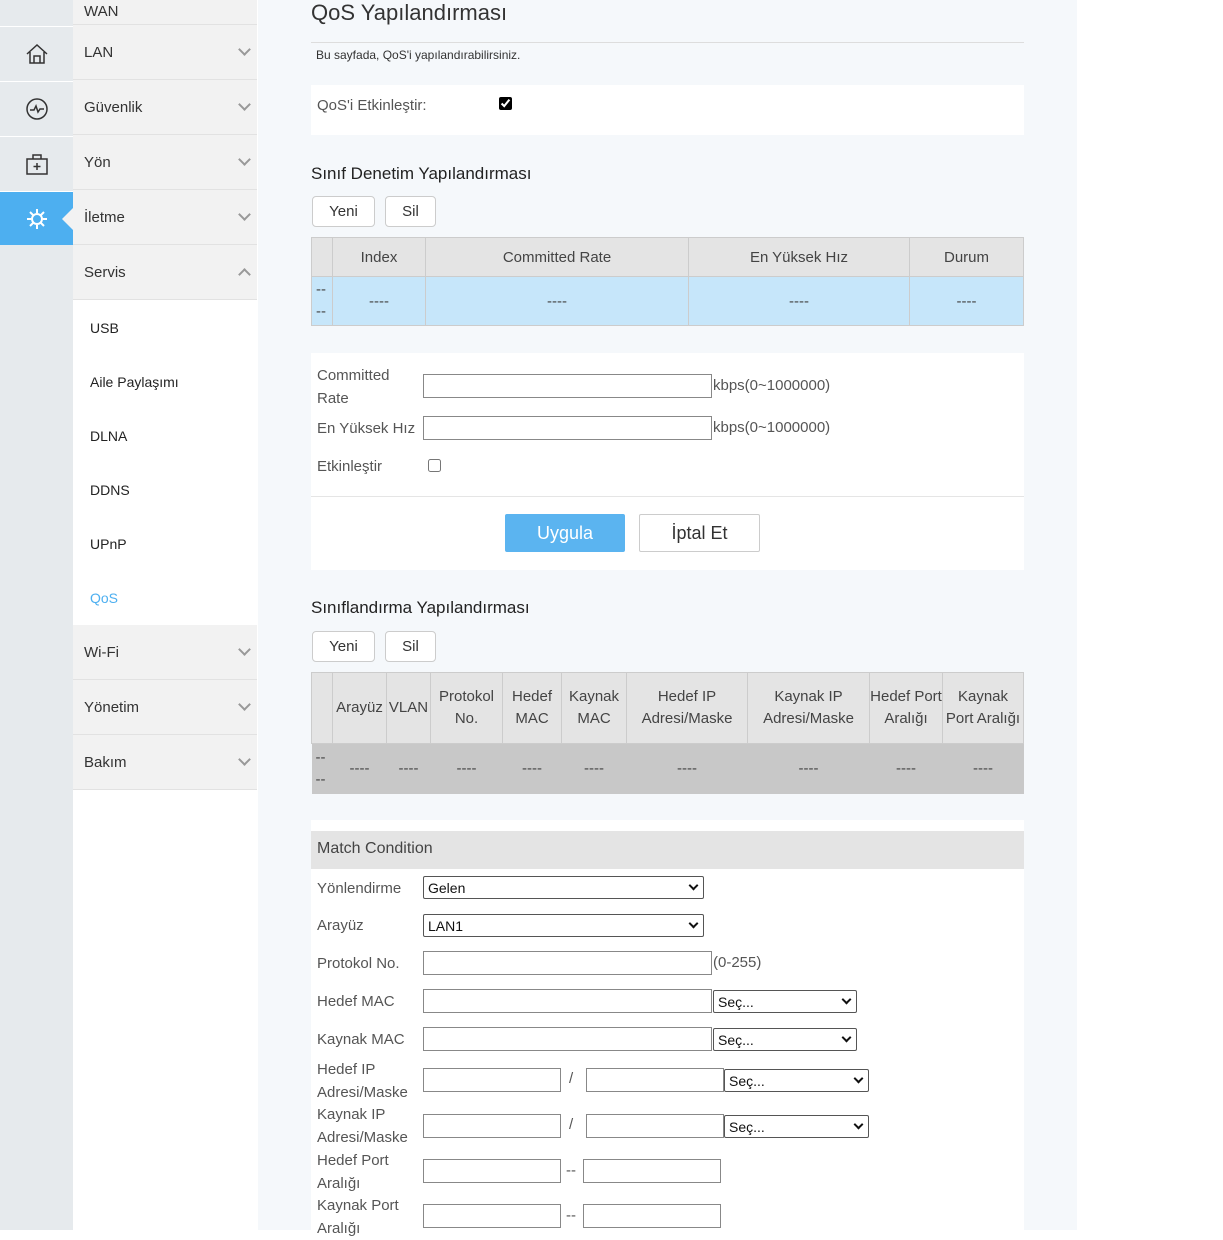 The image size is (1223, 1240). I want to click on menu-item-lan: LAN, so click(165, 52).